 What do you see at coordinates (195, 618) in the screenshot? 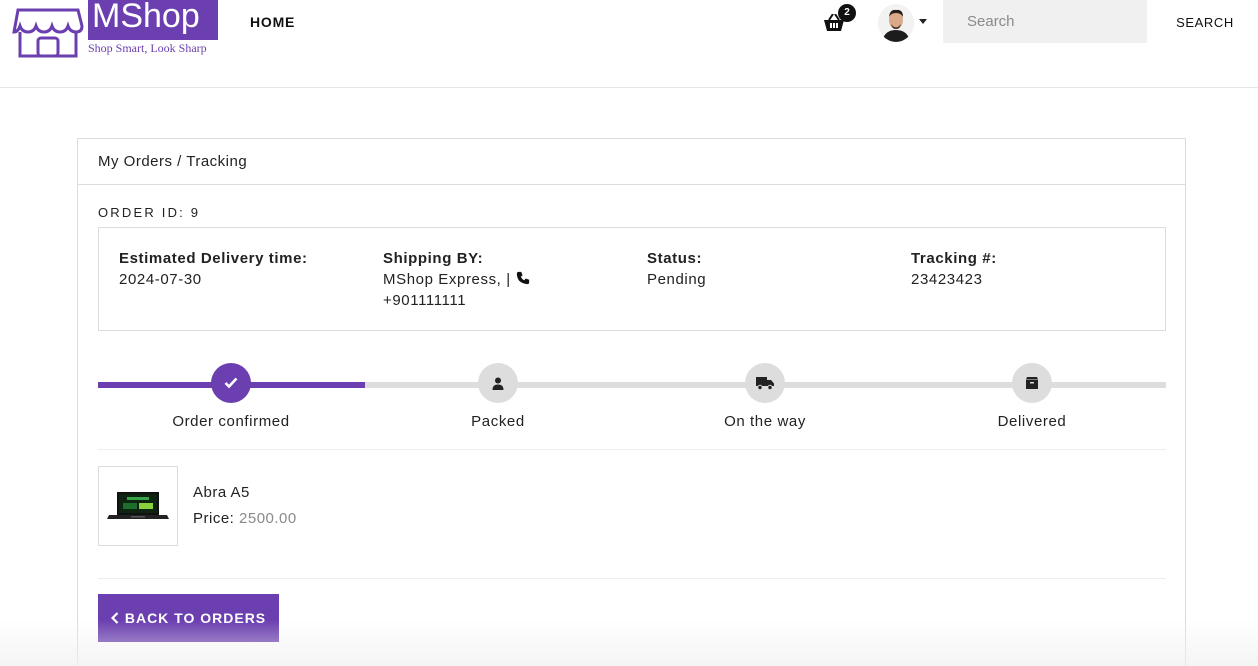
I see `back-button-label: BACK TO ORDERS` at bounding box center [195, 618].